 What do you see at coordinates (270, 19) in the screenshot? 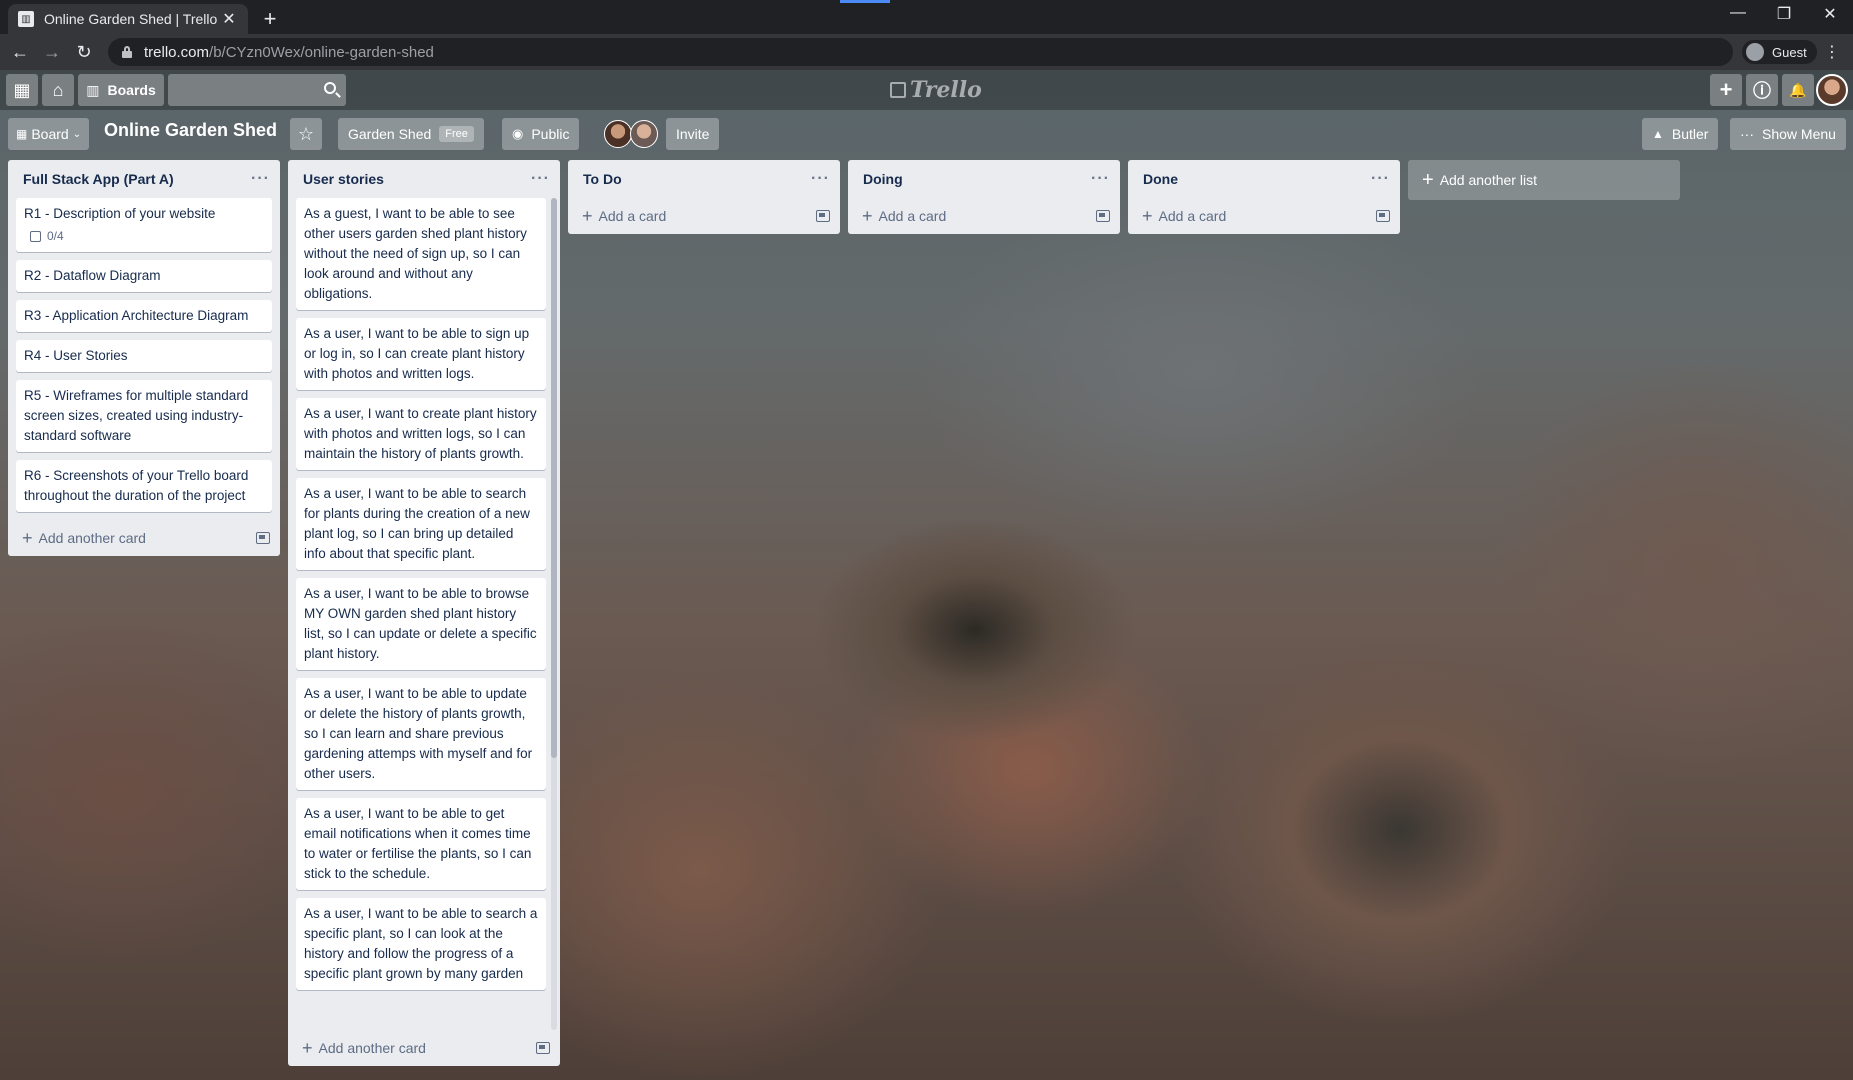
I see `new-tab-button: +` at bounding box center [270, 19].